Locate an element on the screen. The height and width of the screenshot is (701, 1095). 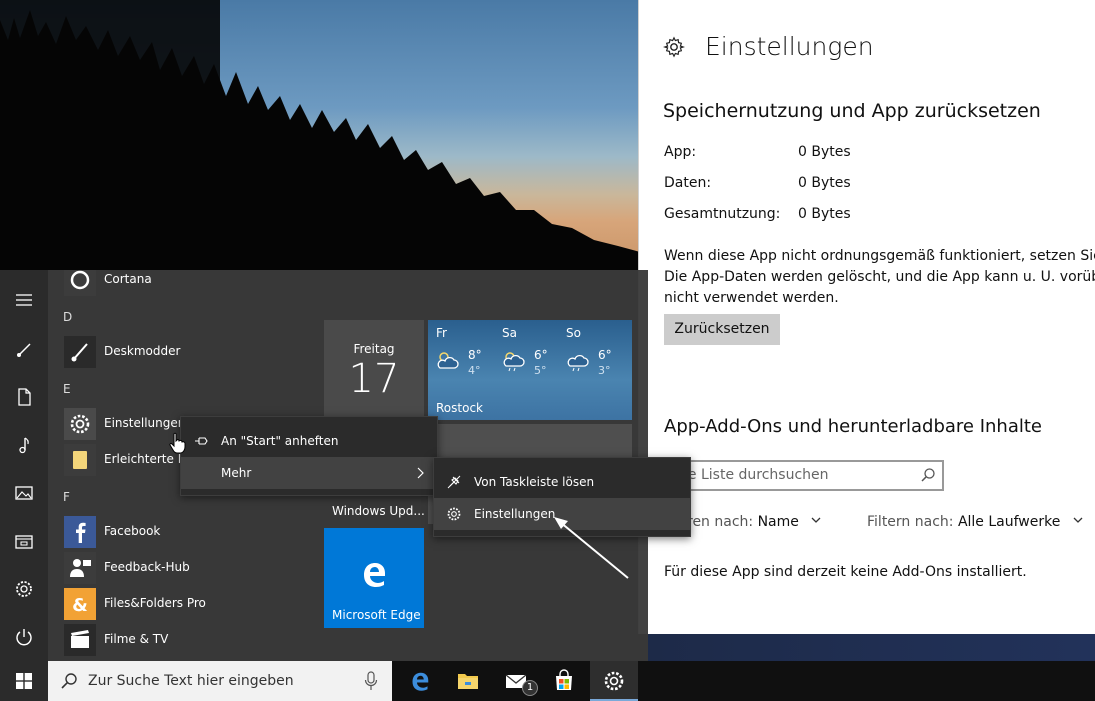
store-icon is located at coordinates (564, 679).